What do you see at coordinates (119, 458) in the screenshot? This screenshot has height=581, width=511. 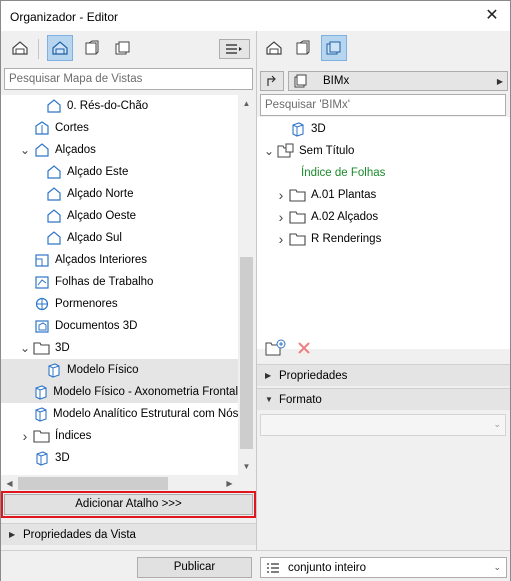 I see `view-map-item: 3D` at bounding box center [119, 458].